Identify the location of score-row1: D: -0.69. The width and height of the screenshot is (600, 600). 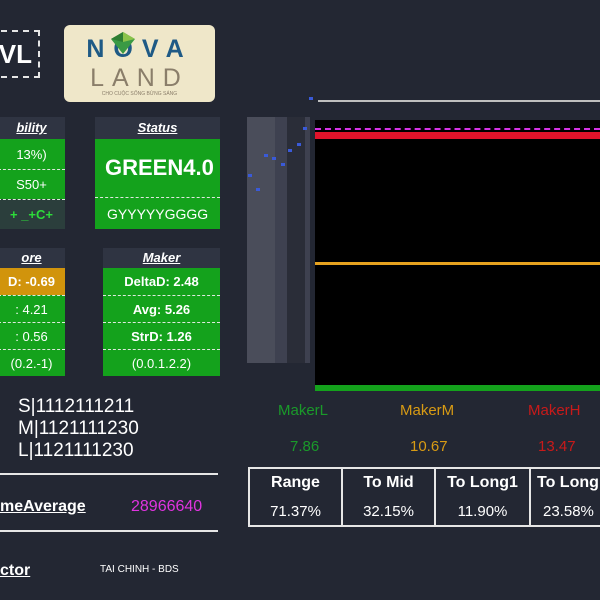
(32, 281).